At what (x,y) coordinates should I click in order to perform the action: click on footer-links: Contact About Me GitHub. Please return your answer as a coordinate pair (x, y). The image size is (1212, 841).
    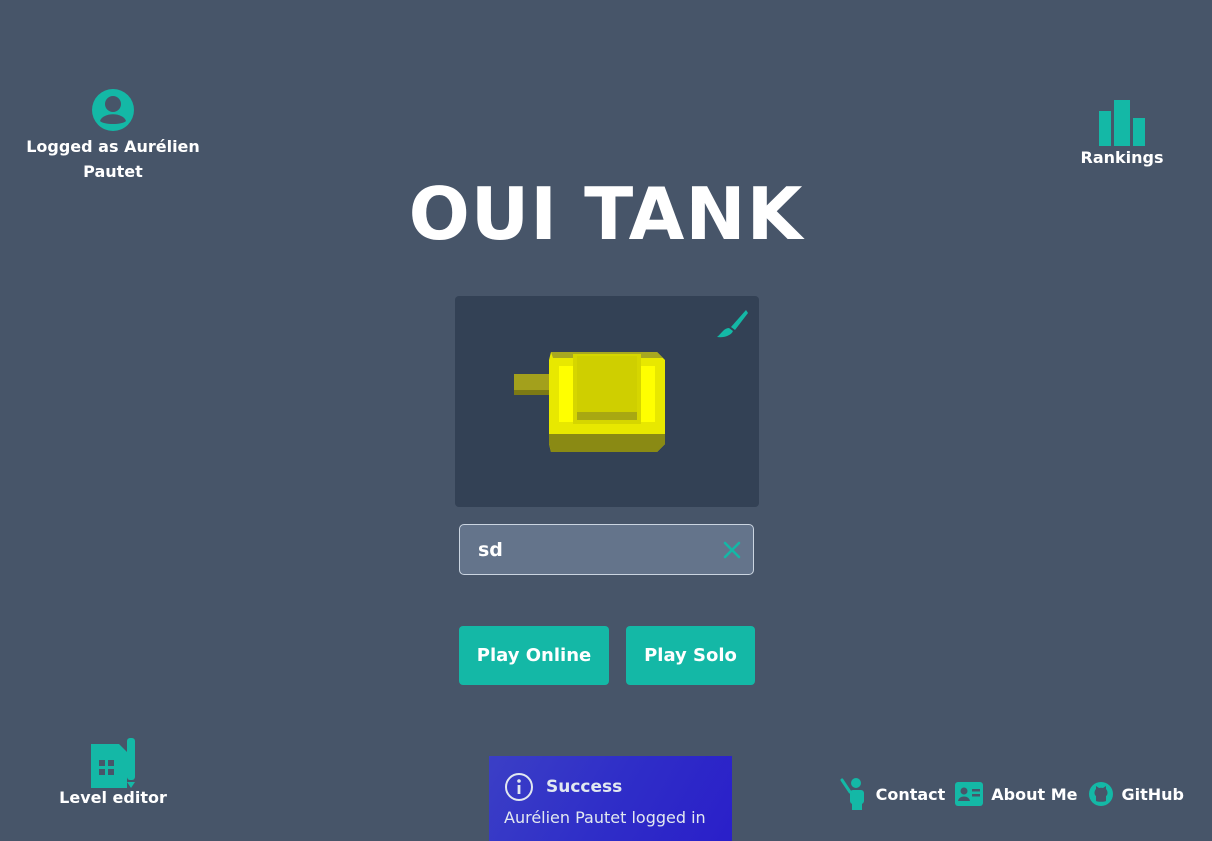
    Looking at the image, I should click on (1012, 794).